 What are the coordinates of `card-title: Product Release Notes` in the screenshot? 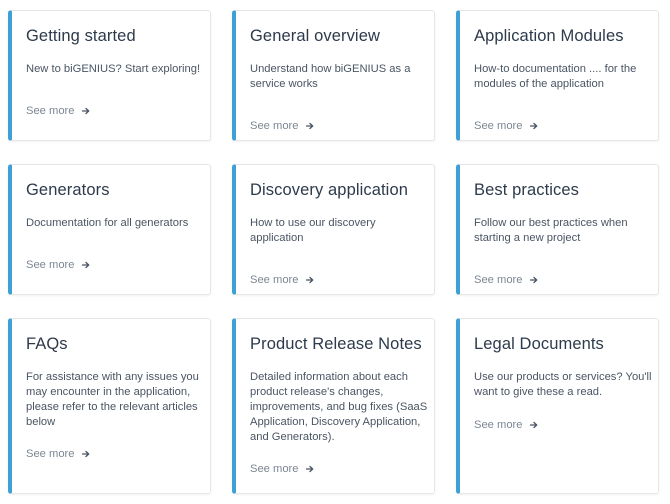 It's located at (336, 344).